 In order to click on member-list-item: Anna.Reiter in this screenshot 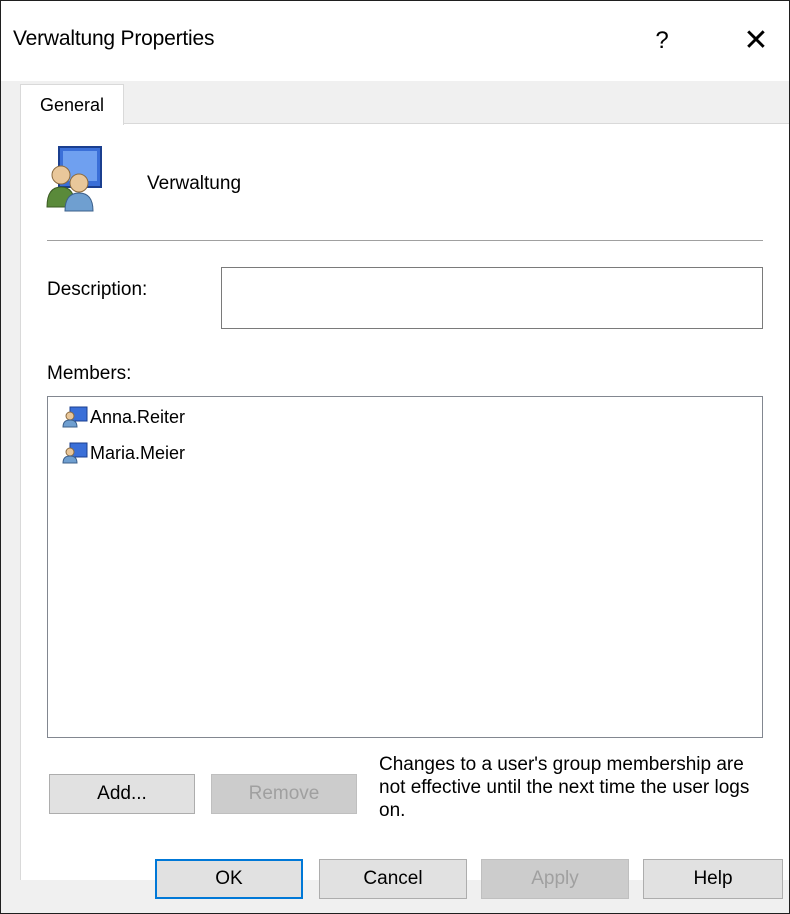, I will do `click(123, 417)`.